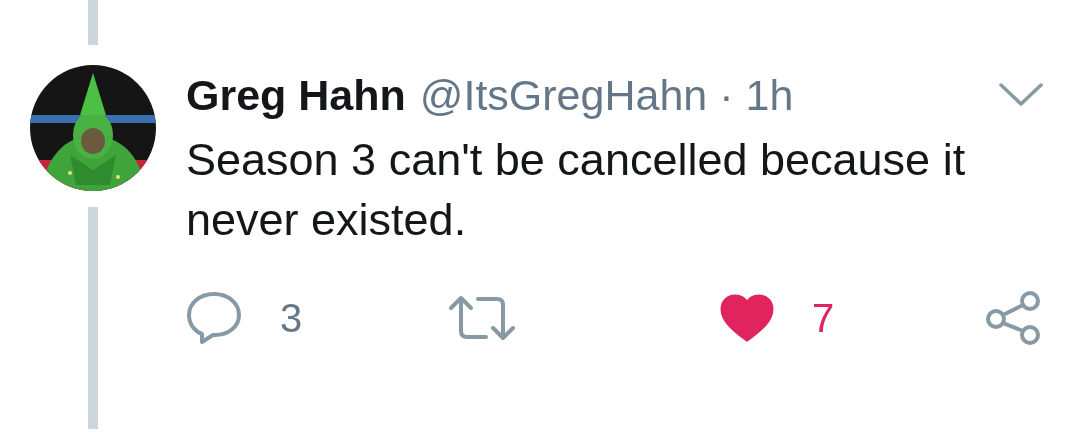 The width and height of the screenshot is (1080, 448). I want to click on like-count: 7, so click(823, 318).